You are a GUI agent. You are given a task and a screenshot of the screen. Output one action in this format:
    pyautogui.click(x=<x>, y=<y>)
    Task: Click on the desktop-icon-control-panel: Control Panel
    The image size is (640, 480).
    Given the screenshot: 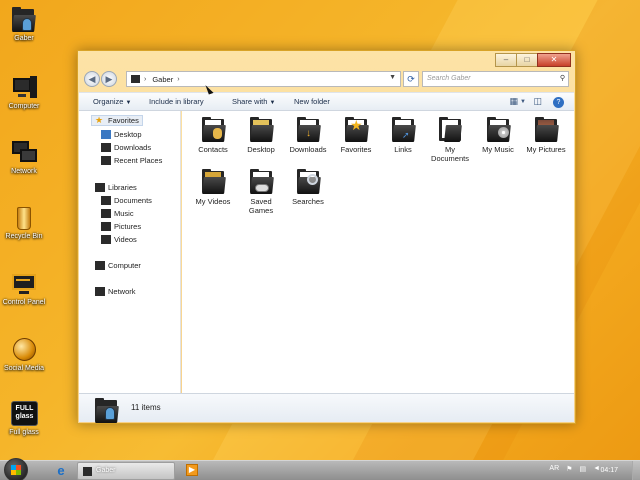 What is the action you would take?
    pyautogui.click(x=24, y=288)
    